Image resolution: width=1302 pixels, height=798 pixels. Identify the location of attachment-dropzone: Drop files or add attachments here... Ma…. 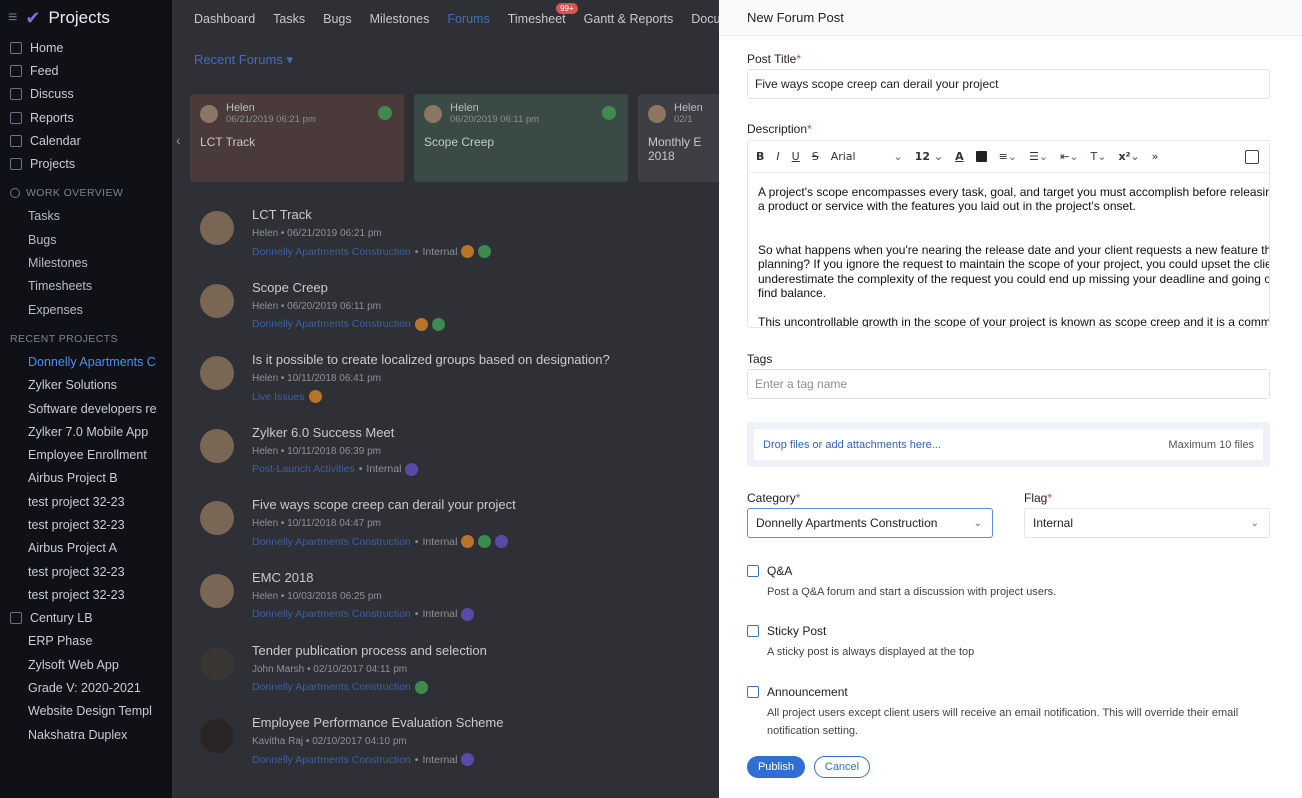
(1008, 444).